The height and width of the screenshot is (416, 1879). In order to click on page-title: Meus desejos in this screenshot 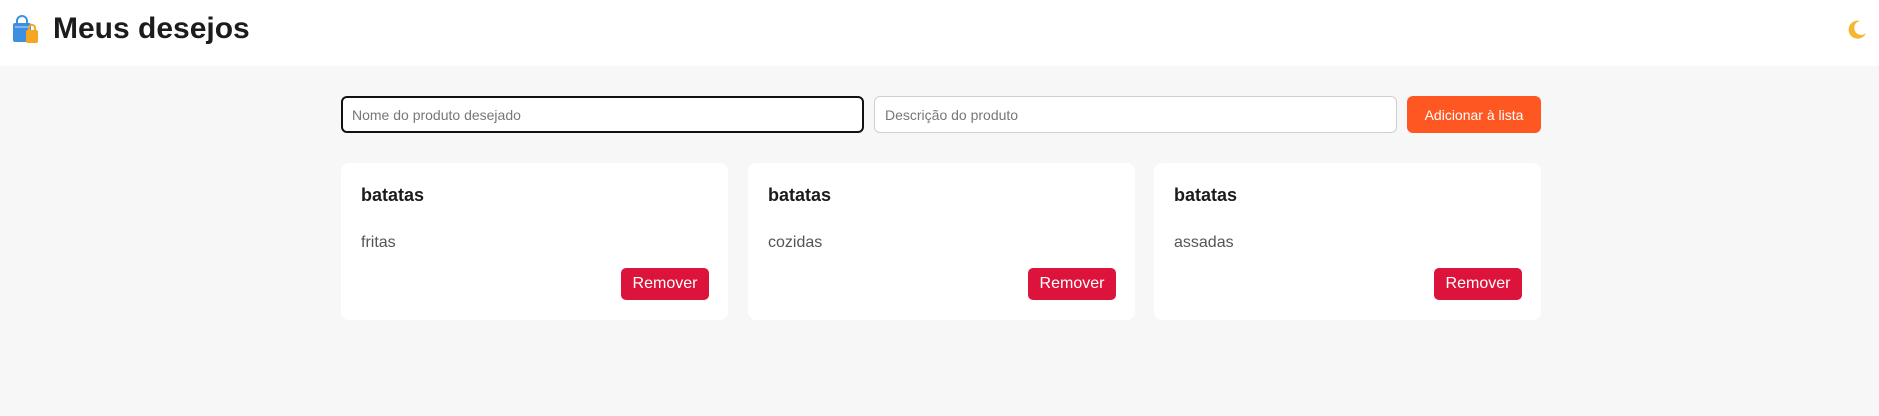, I will do `click(151, 28)`.